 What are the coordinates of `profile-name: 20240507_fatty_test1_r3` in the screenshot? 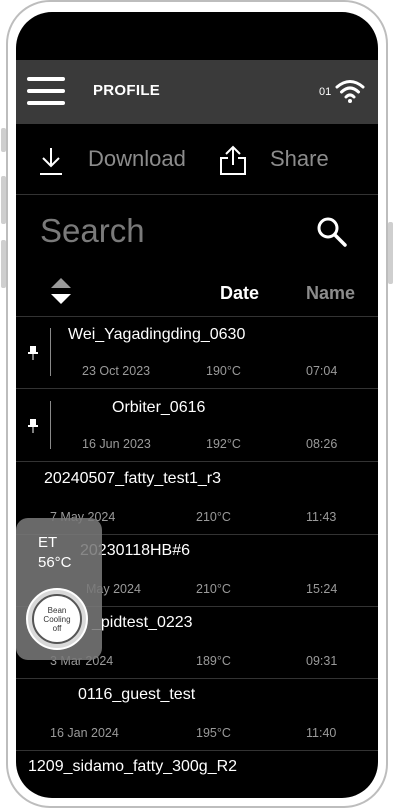 It's located at (133, 478).